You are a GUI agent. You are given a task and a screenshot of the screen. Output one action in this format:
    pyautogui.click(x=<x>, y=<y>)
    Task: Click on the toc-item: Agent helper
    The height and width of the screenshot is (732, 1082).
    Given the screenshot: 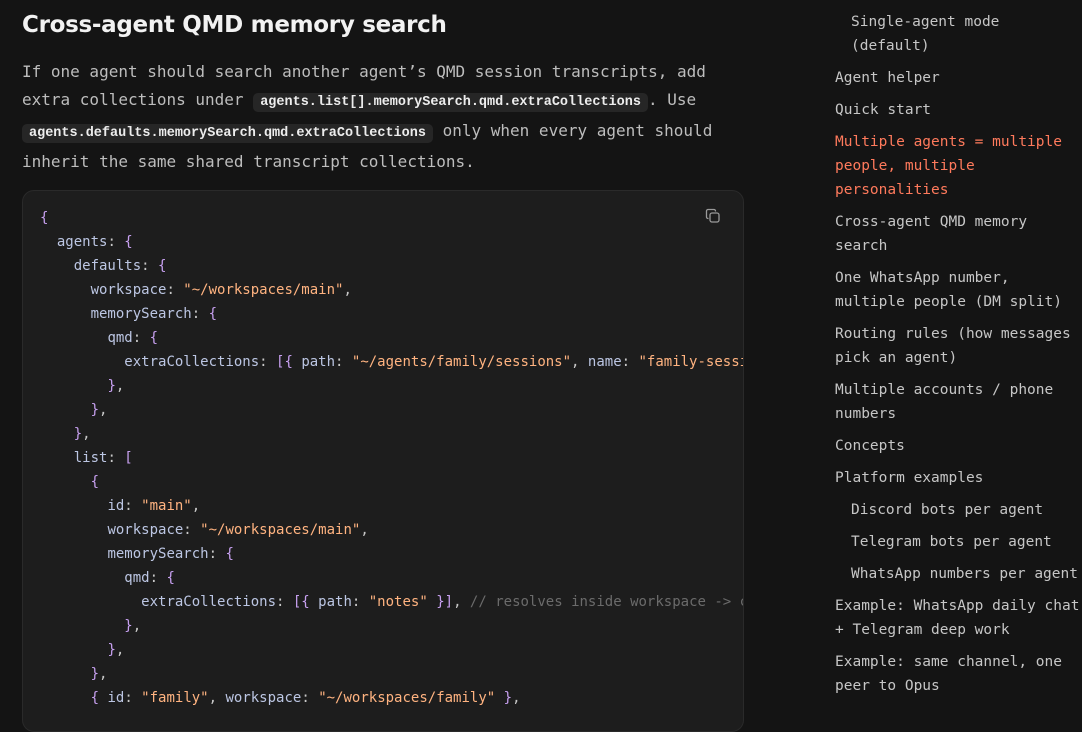 What is the action you would take?
    pyautogui.click(x=958, y=78)
    